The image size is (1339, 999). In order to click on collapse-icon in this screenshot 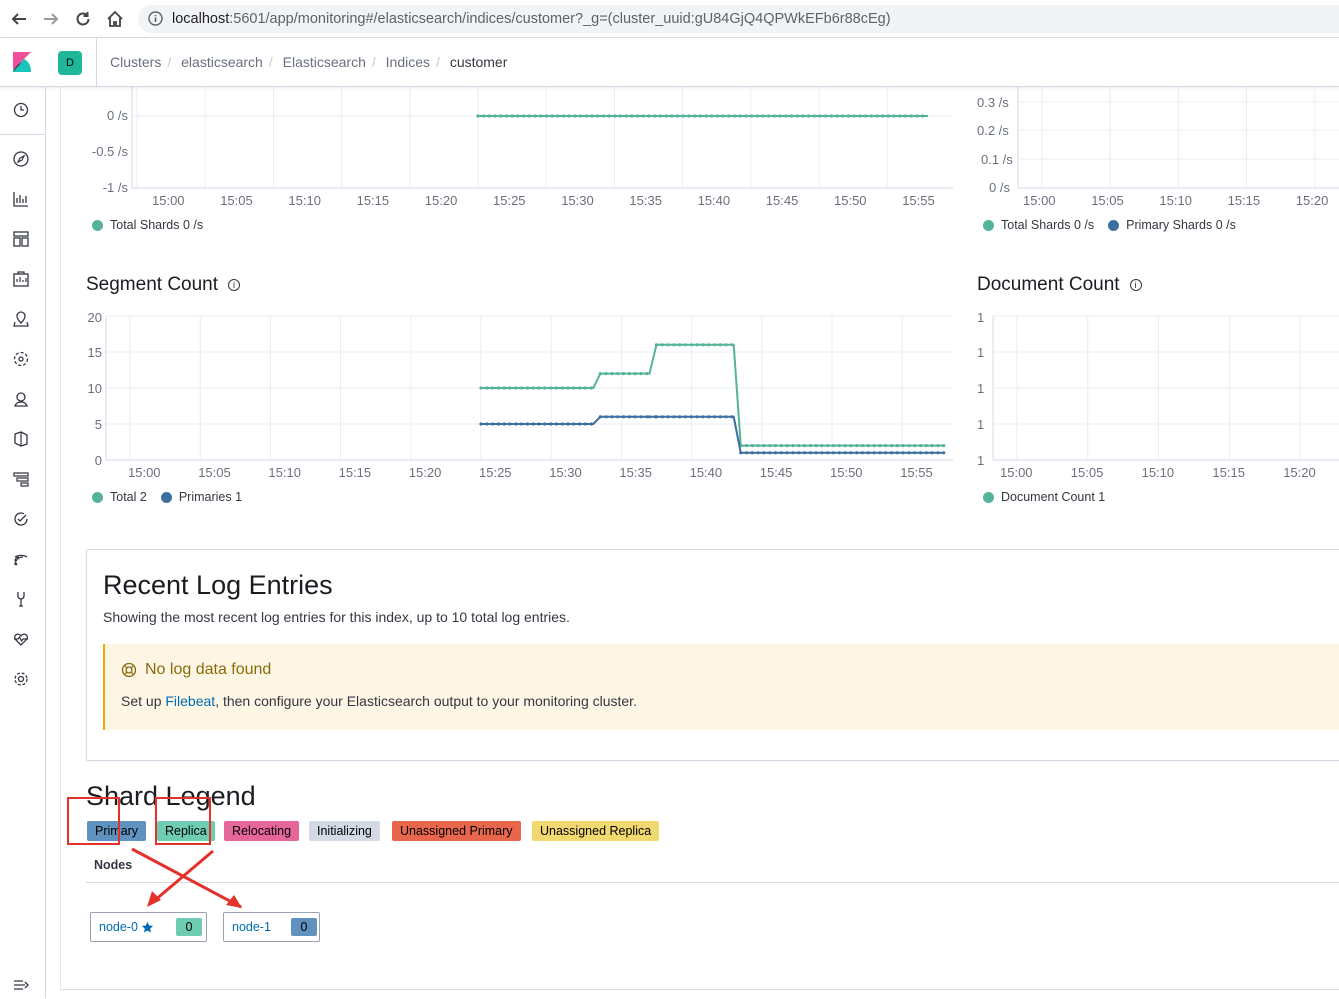, I will do `click(22, 986)`.